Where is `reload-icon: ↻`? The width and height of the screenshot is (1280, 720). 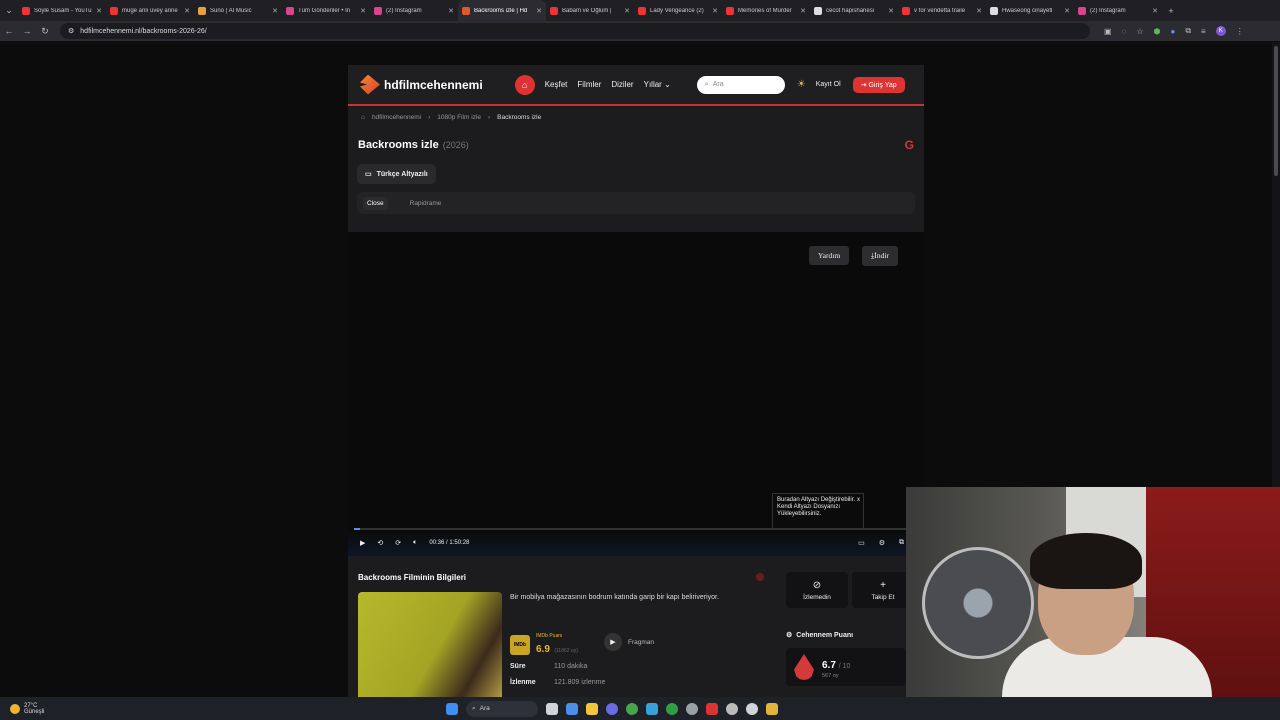
reload-icon: ↻ is located at coordinates (45, 31).